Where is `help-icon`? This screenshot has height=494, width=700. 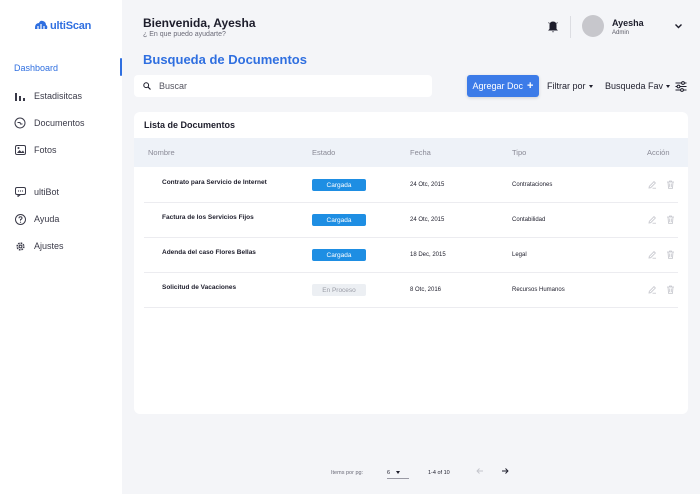 help-icon is located at coordinates (20, 219).